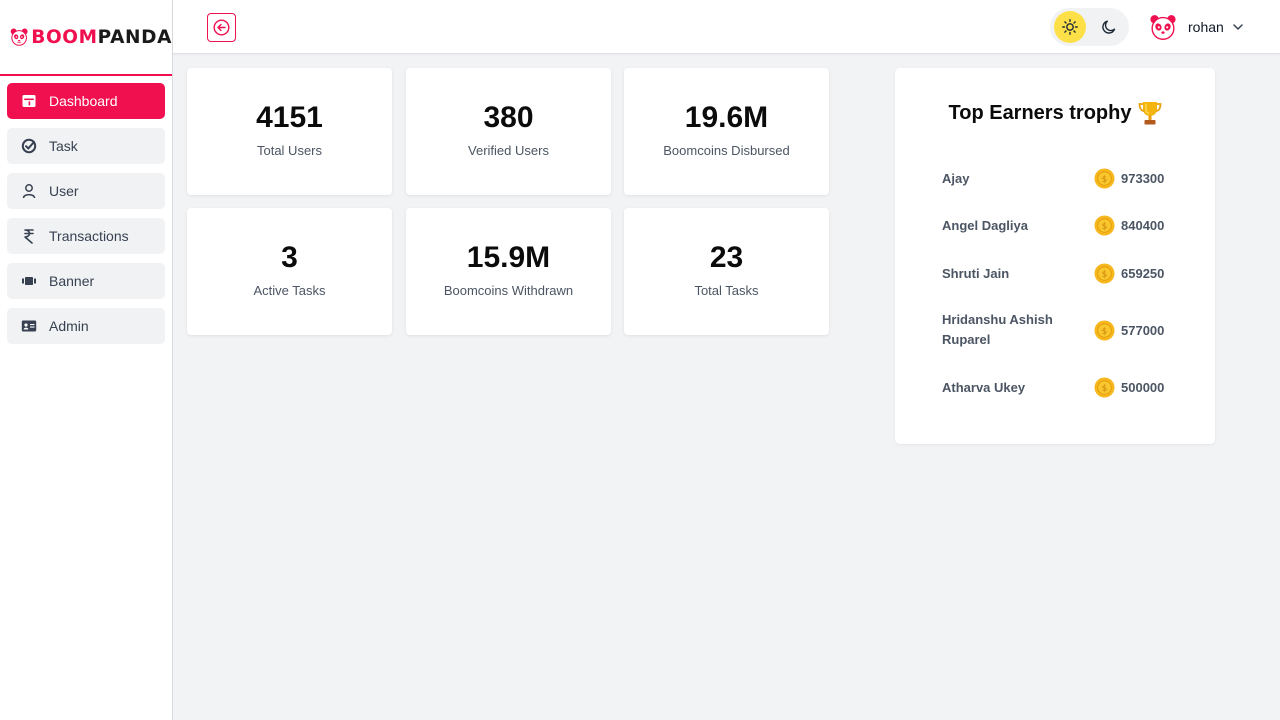 The width and height of the screenshot is (1280, 720). I want to click on sidebar-nav: Dashboard Task User Transactions Banner, so click(86, 210).